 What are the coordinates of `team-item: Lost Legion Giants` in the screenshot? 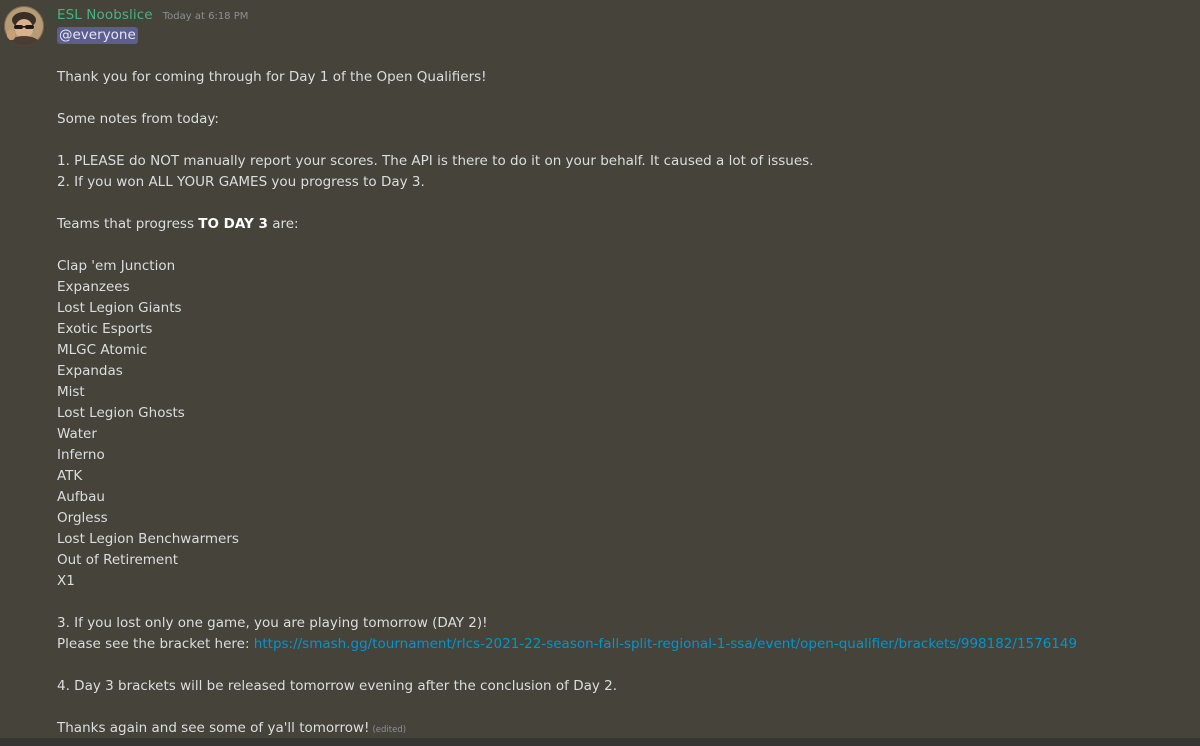 It's located at (119, 308).